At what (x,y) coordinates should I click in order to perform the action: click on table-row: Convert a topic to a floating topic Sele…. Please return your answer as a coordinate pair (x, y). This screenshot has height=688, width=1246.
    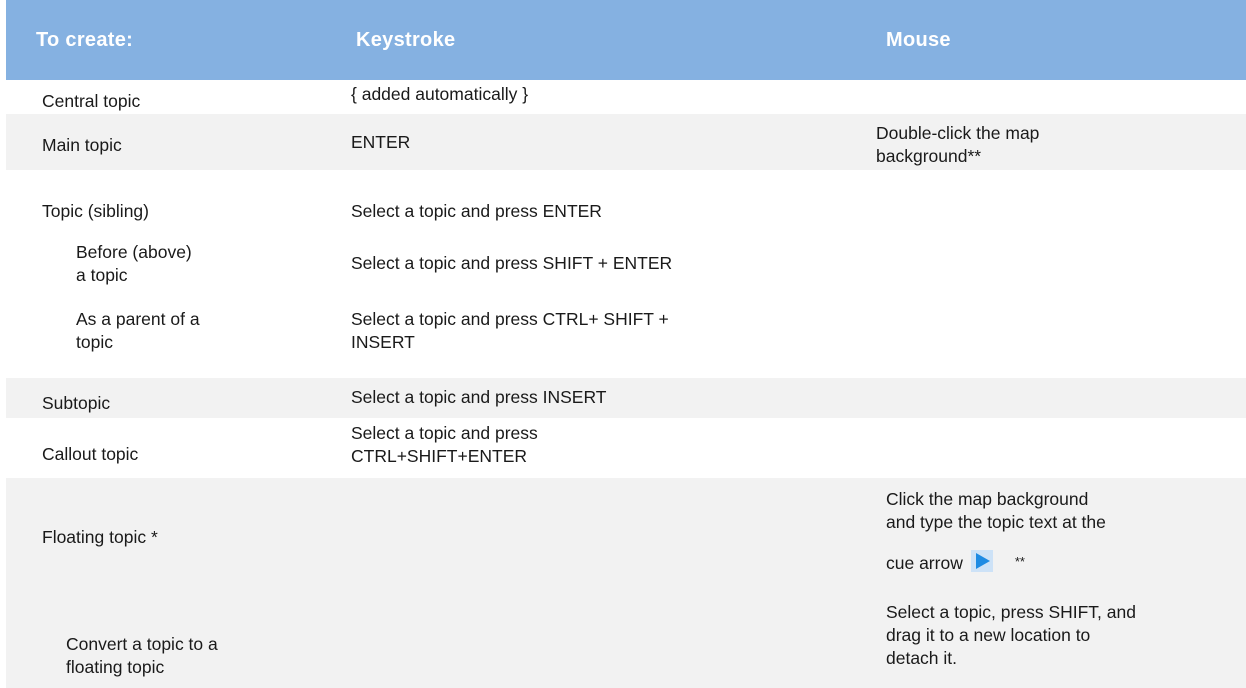
    Looking at the image, I should click on (626, 643).